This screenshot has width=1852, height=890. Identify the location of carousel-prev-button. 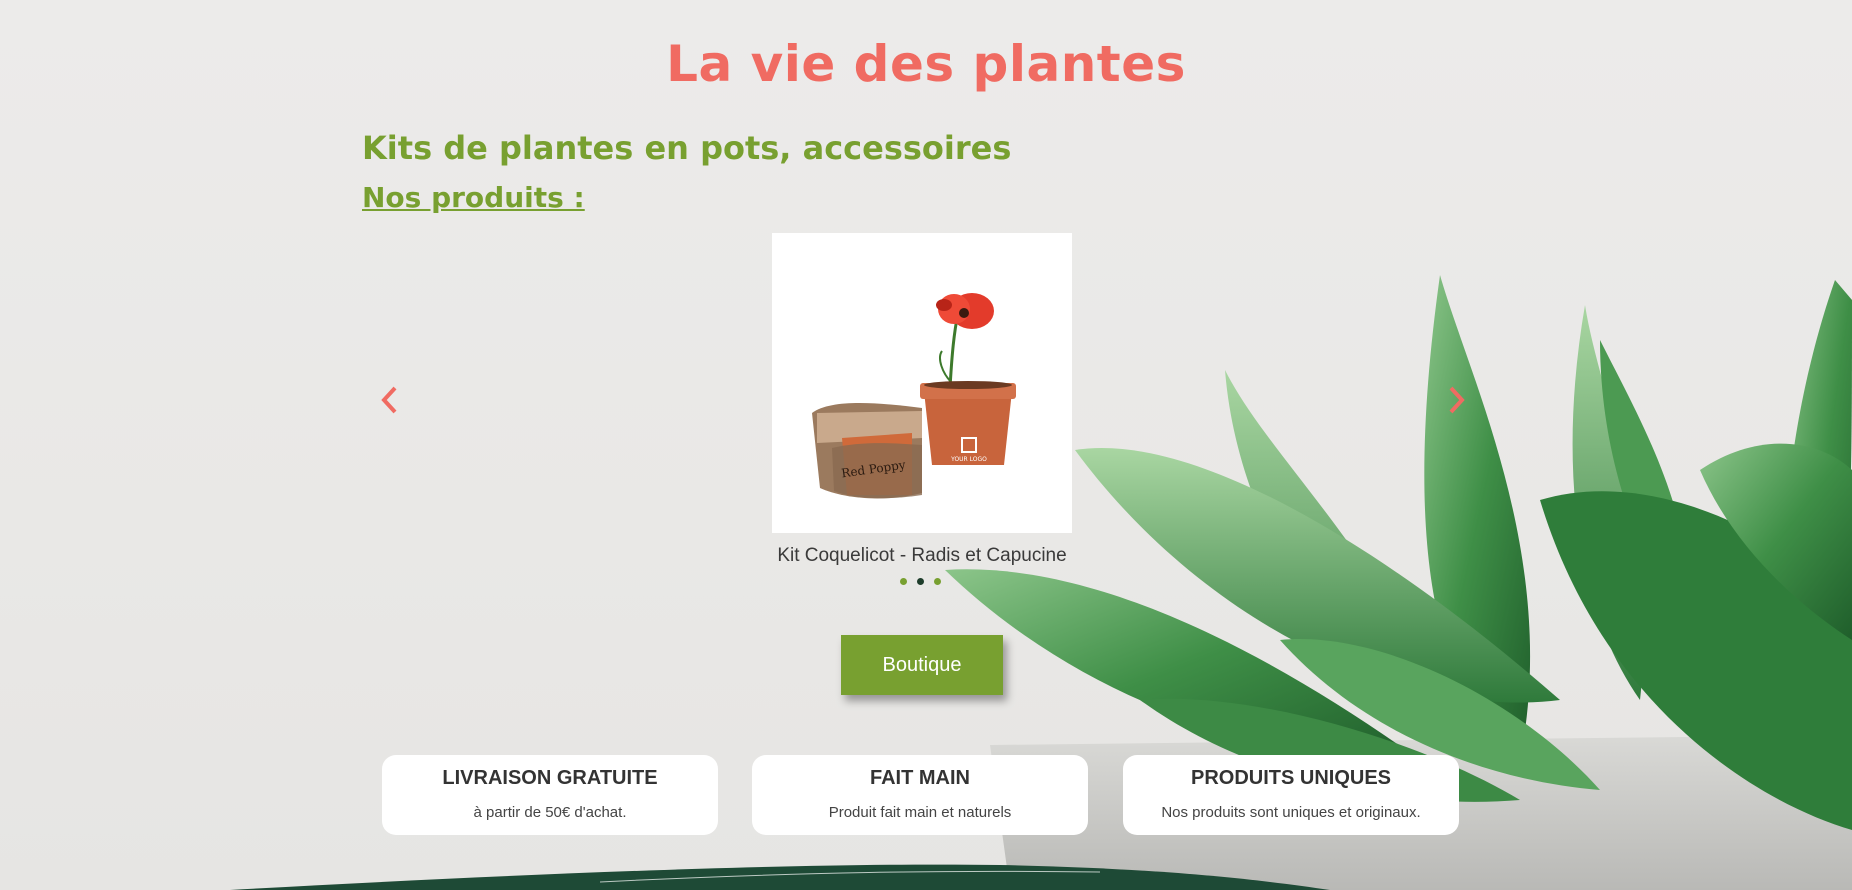
(389, 400).